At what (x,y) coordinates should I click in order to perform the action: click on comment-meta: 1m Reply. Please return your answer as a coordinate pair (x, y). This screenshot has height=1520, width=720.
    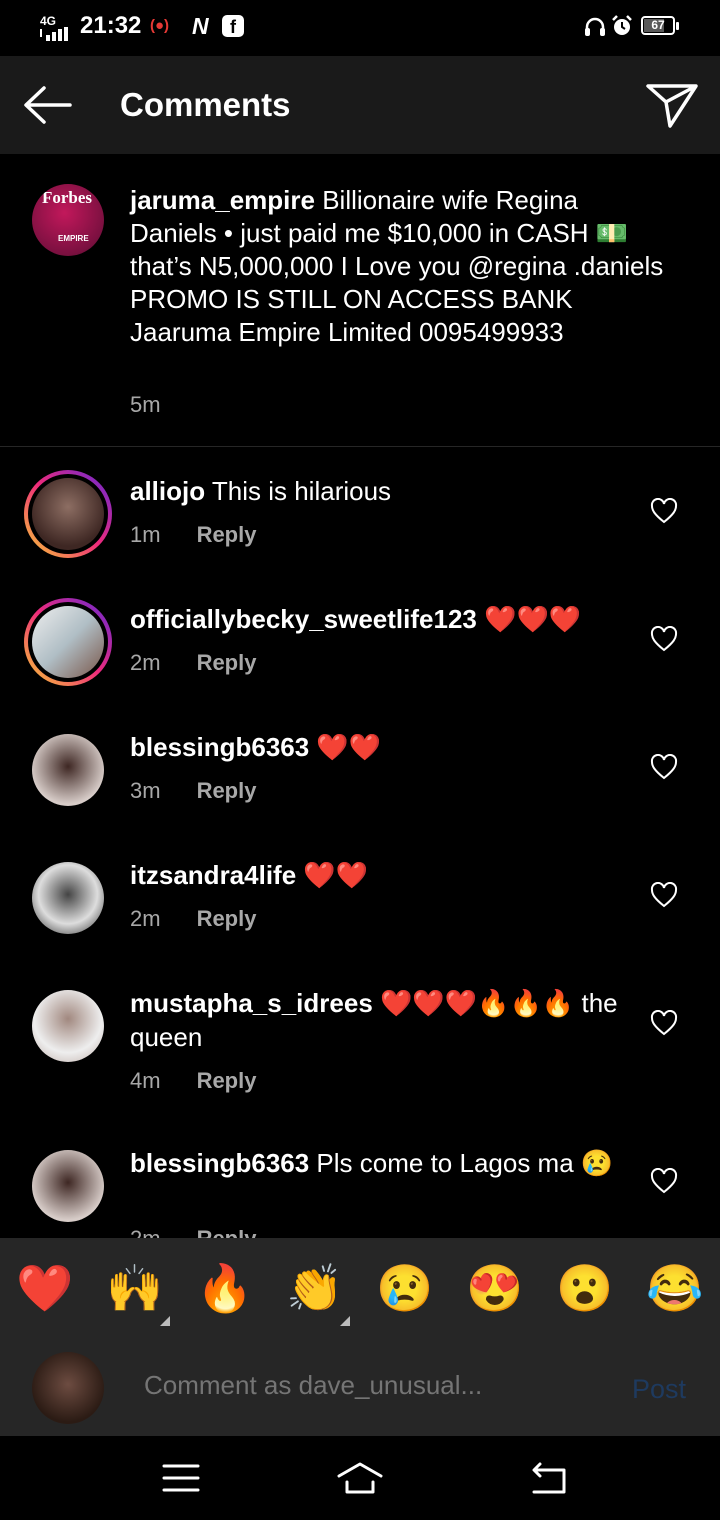
    Looking at the image, I should click on (193, 535).